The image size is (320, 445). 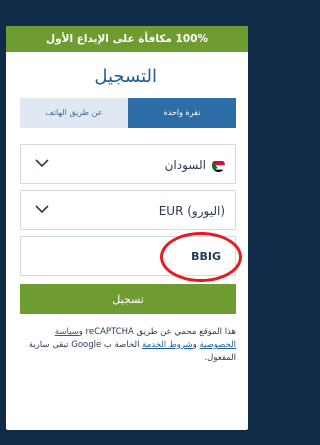 I want to click on terms-of-service-link: شروط الخدمة, so click(x=167, y=345).